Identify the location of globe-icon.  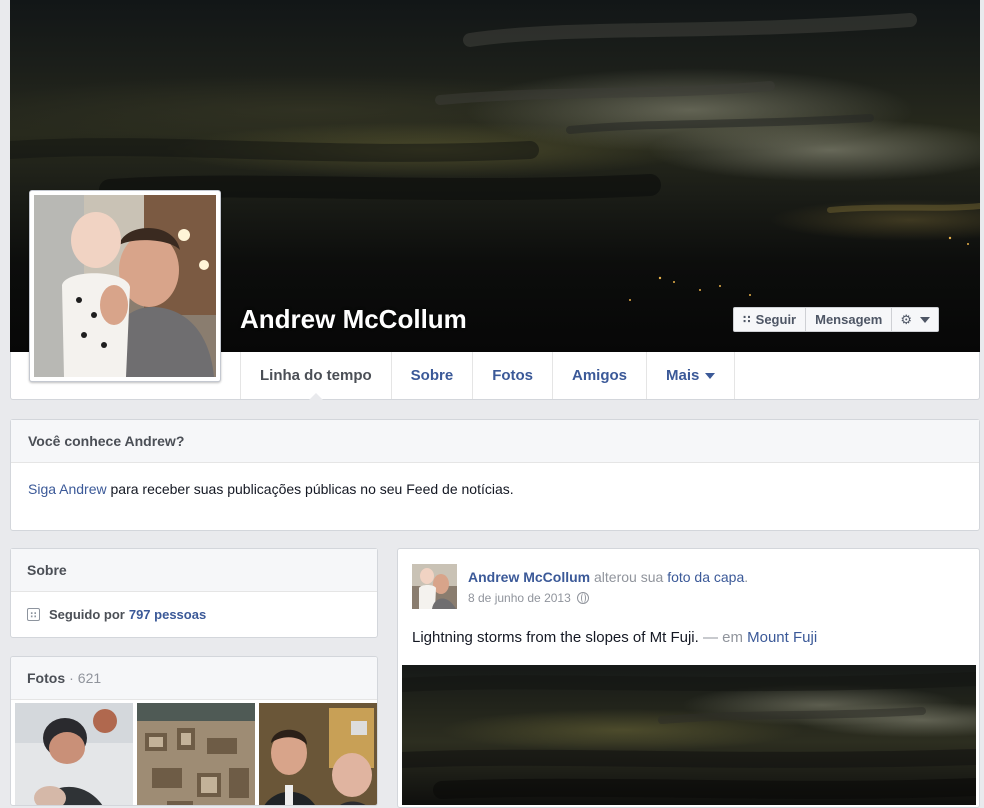
(582, 598).